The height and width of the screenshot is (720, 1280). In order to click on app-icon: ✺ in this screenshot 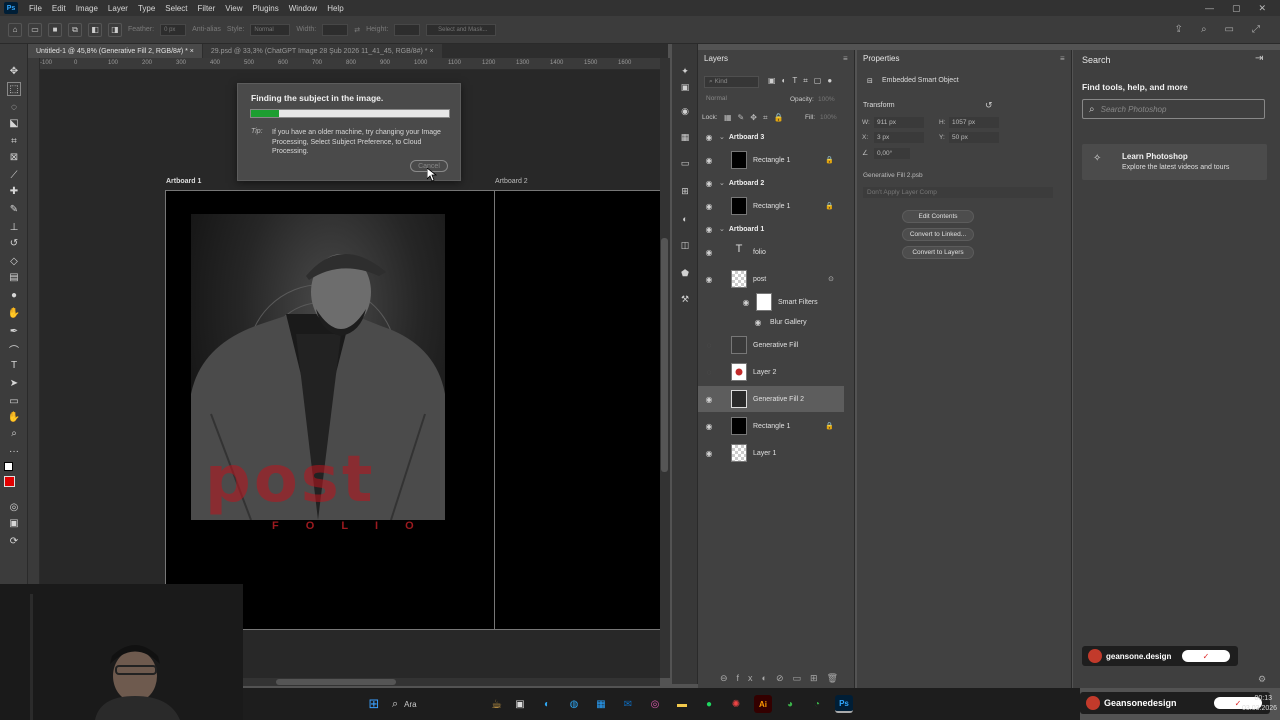, I will do `click(736, 704)`.